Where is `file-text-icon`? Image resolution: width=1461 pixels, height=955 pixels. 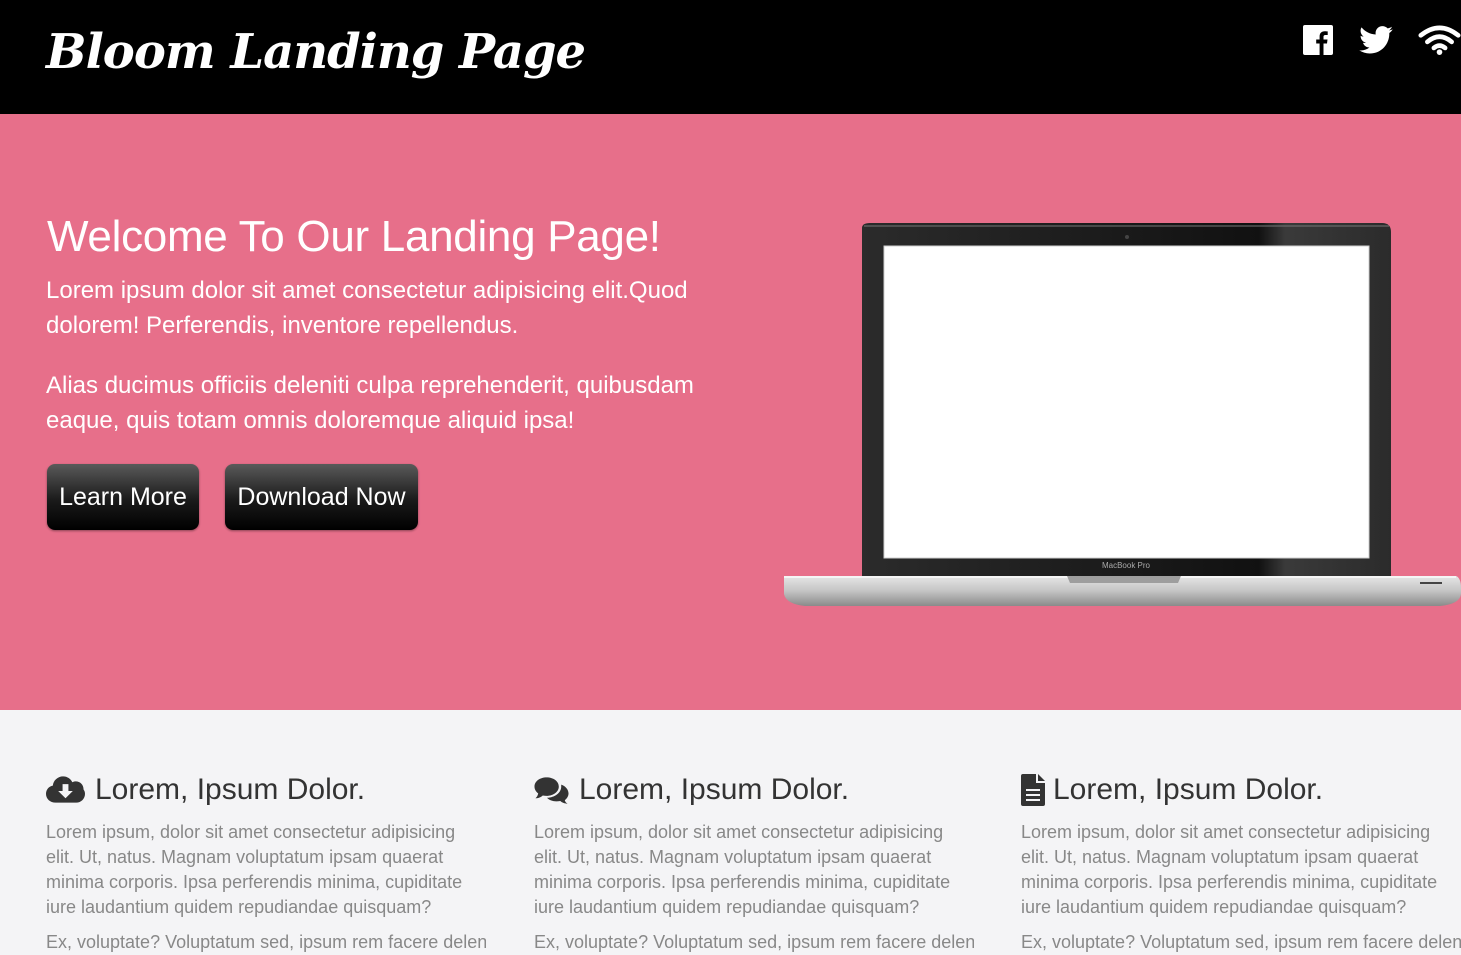
file-text-icon is located at coordinates (1033, 790).